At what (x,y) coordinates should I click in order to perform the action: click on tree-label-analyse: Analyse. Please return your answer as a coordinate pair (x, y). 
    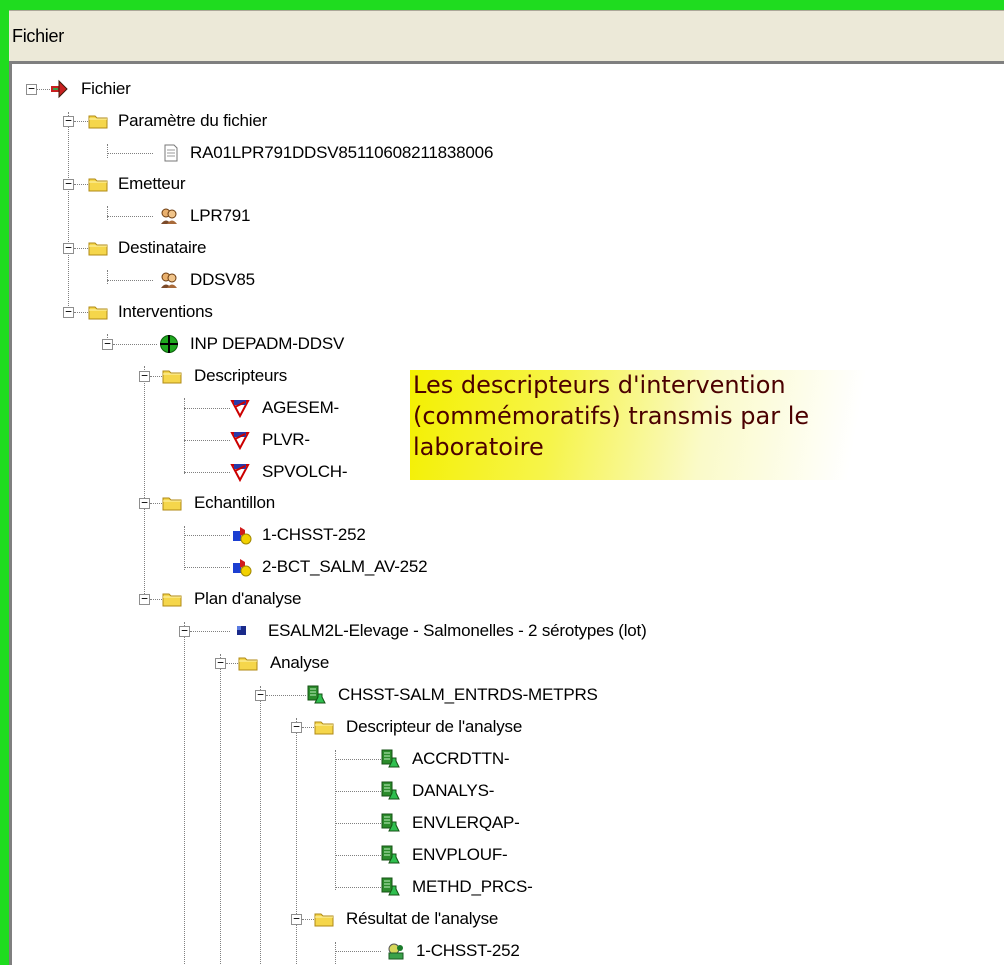
    Looking at the image, I should click on (300, 662).